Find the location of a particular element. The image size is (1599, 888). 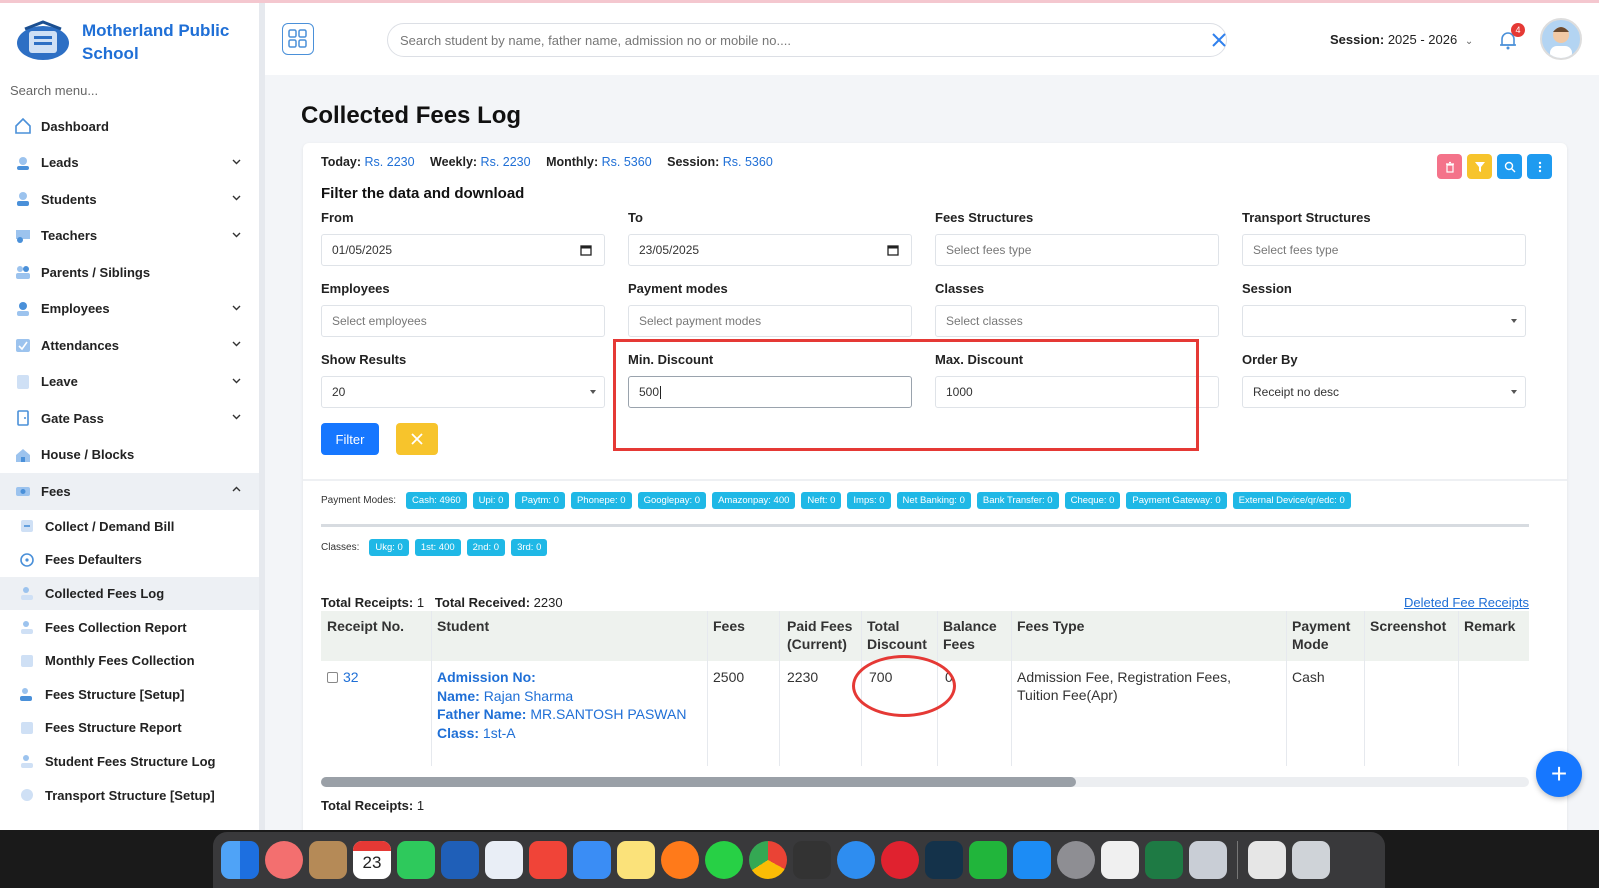

col-fees-type: Fees Type is located at coordinates (1050, 626).